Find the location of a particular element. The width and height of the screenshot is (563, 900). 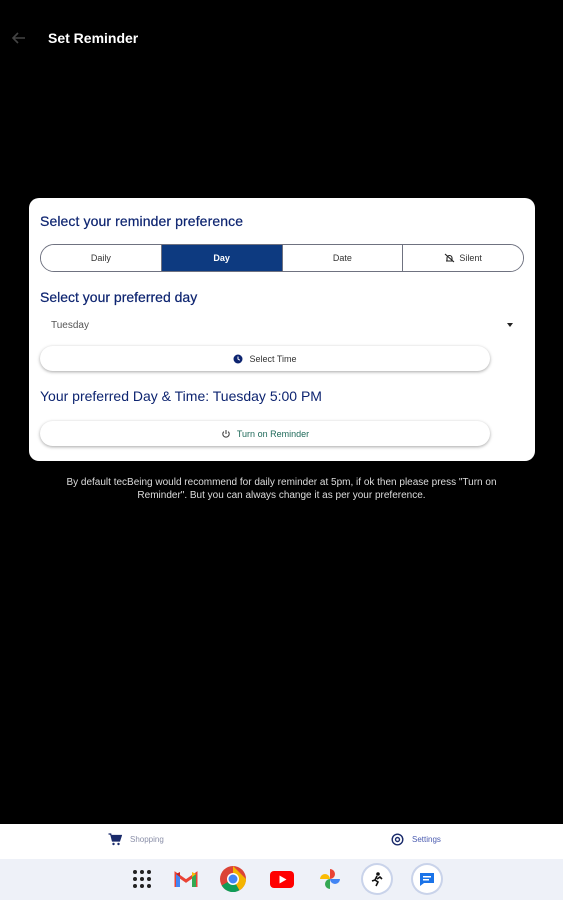

system-dock is located at coordinates (281, 879).